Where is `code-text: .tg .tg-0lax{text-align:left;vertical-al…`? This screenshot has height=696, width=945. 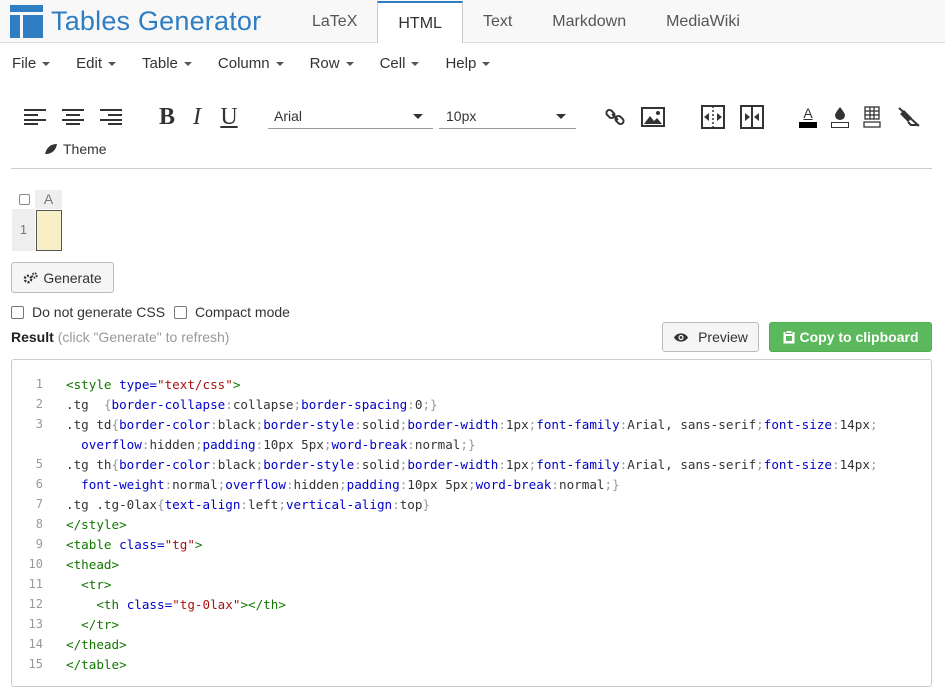 code-text: .tg .tg-0lax{text-align:left;vertical-al… is located at coordinates (248, 504).